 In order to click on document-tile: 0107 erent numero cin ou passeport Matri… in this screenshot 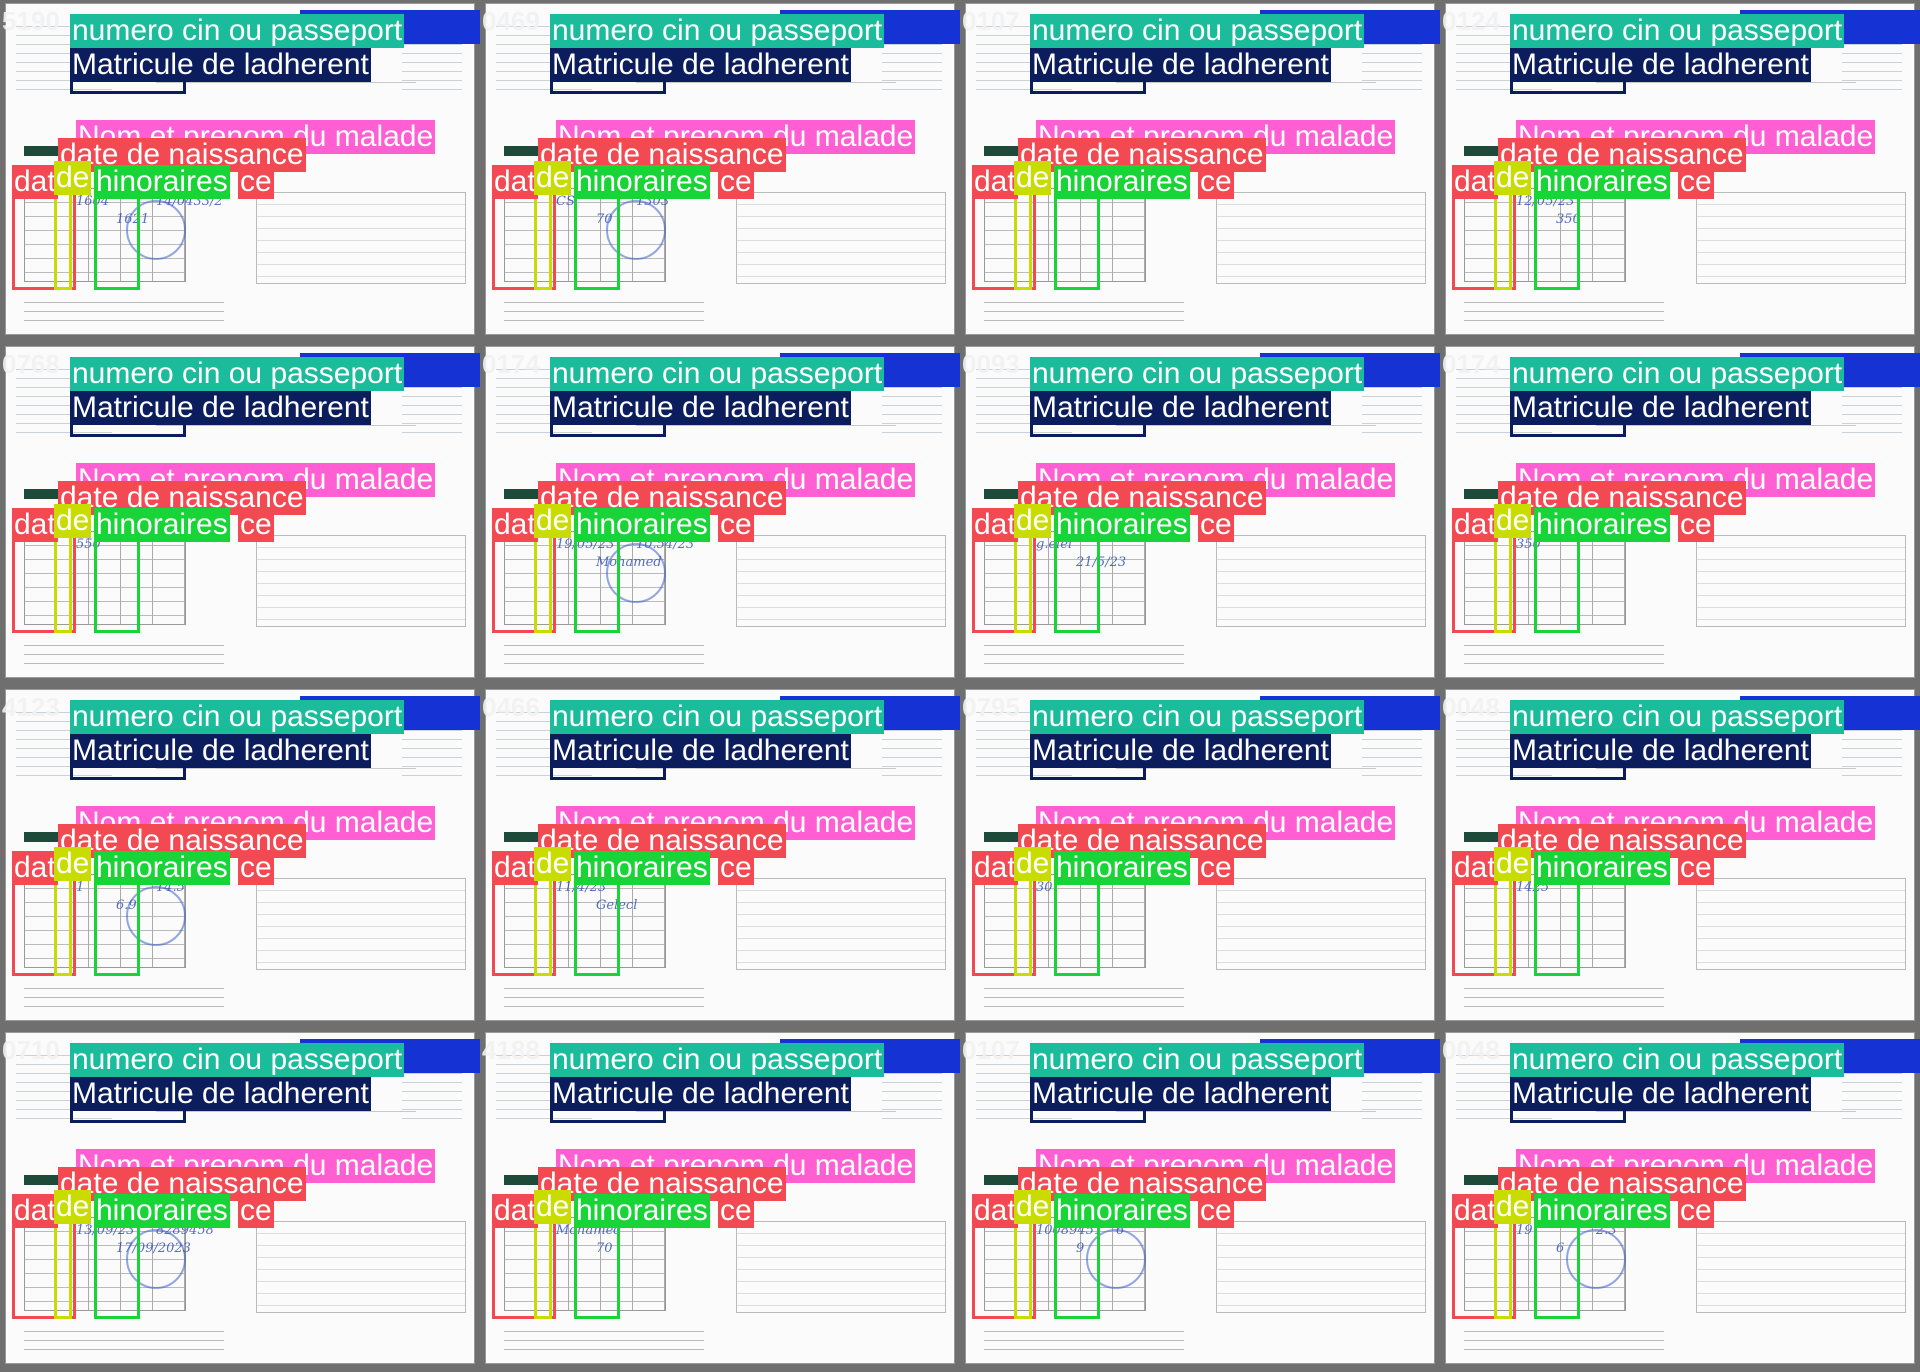, I will do `click(1200, 171)`.